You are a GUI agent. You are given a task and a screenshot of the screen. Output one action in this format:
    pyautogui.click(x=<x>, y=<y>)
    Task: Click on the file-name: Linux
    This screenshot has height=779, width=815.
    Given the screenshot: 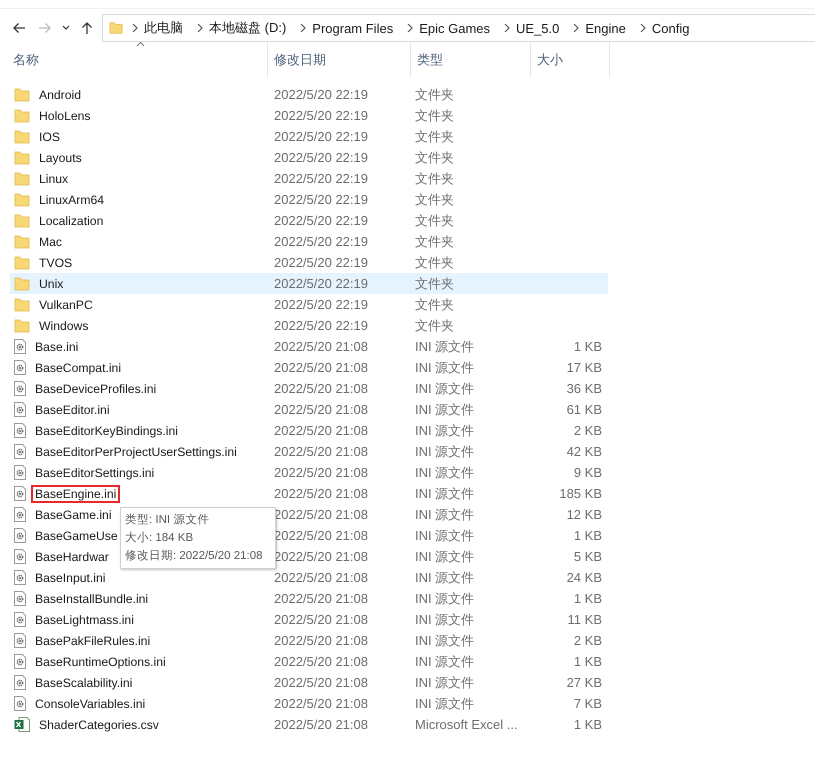 What is the action you would take?
    pyautogui.click(x=53, y=179)
    